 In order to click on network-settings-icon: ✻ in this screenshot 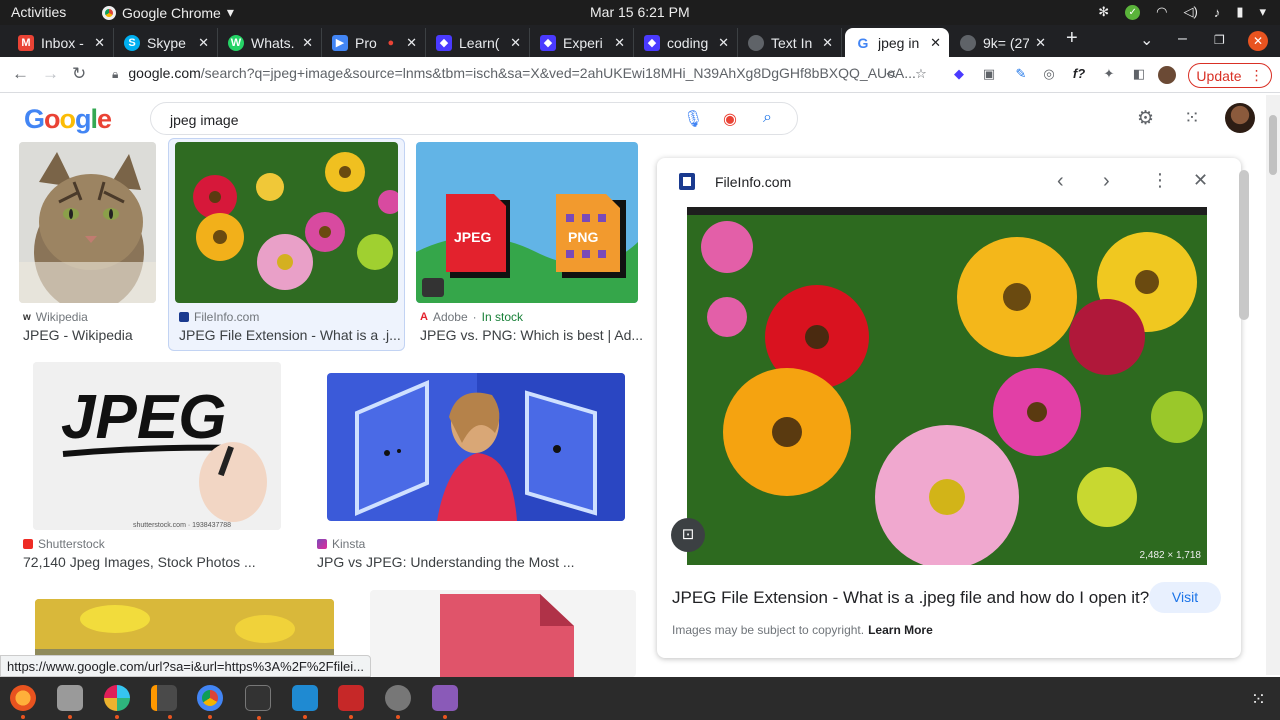, I will do `click(1103, 12)`.